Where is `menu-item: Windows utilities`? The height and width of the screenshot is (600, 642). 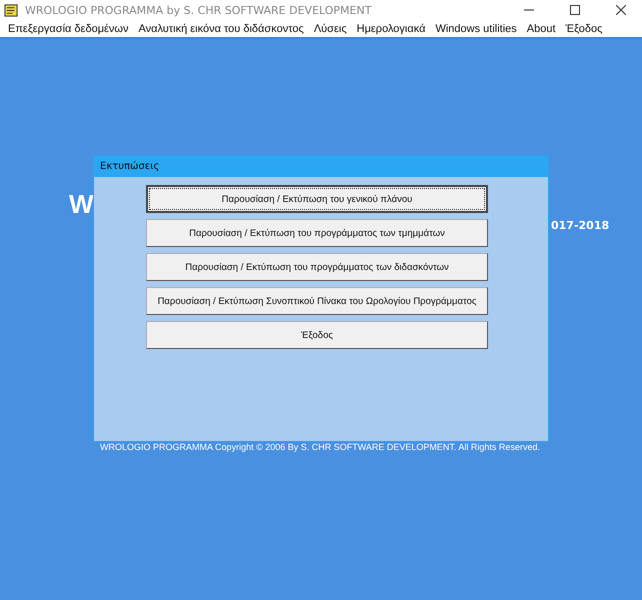 menu-item: Windows utilities is located at coordinates (476, 28).